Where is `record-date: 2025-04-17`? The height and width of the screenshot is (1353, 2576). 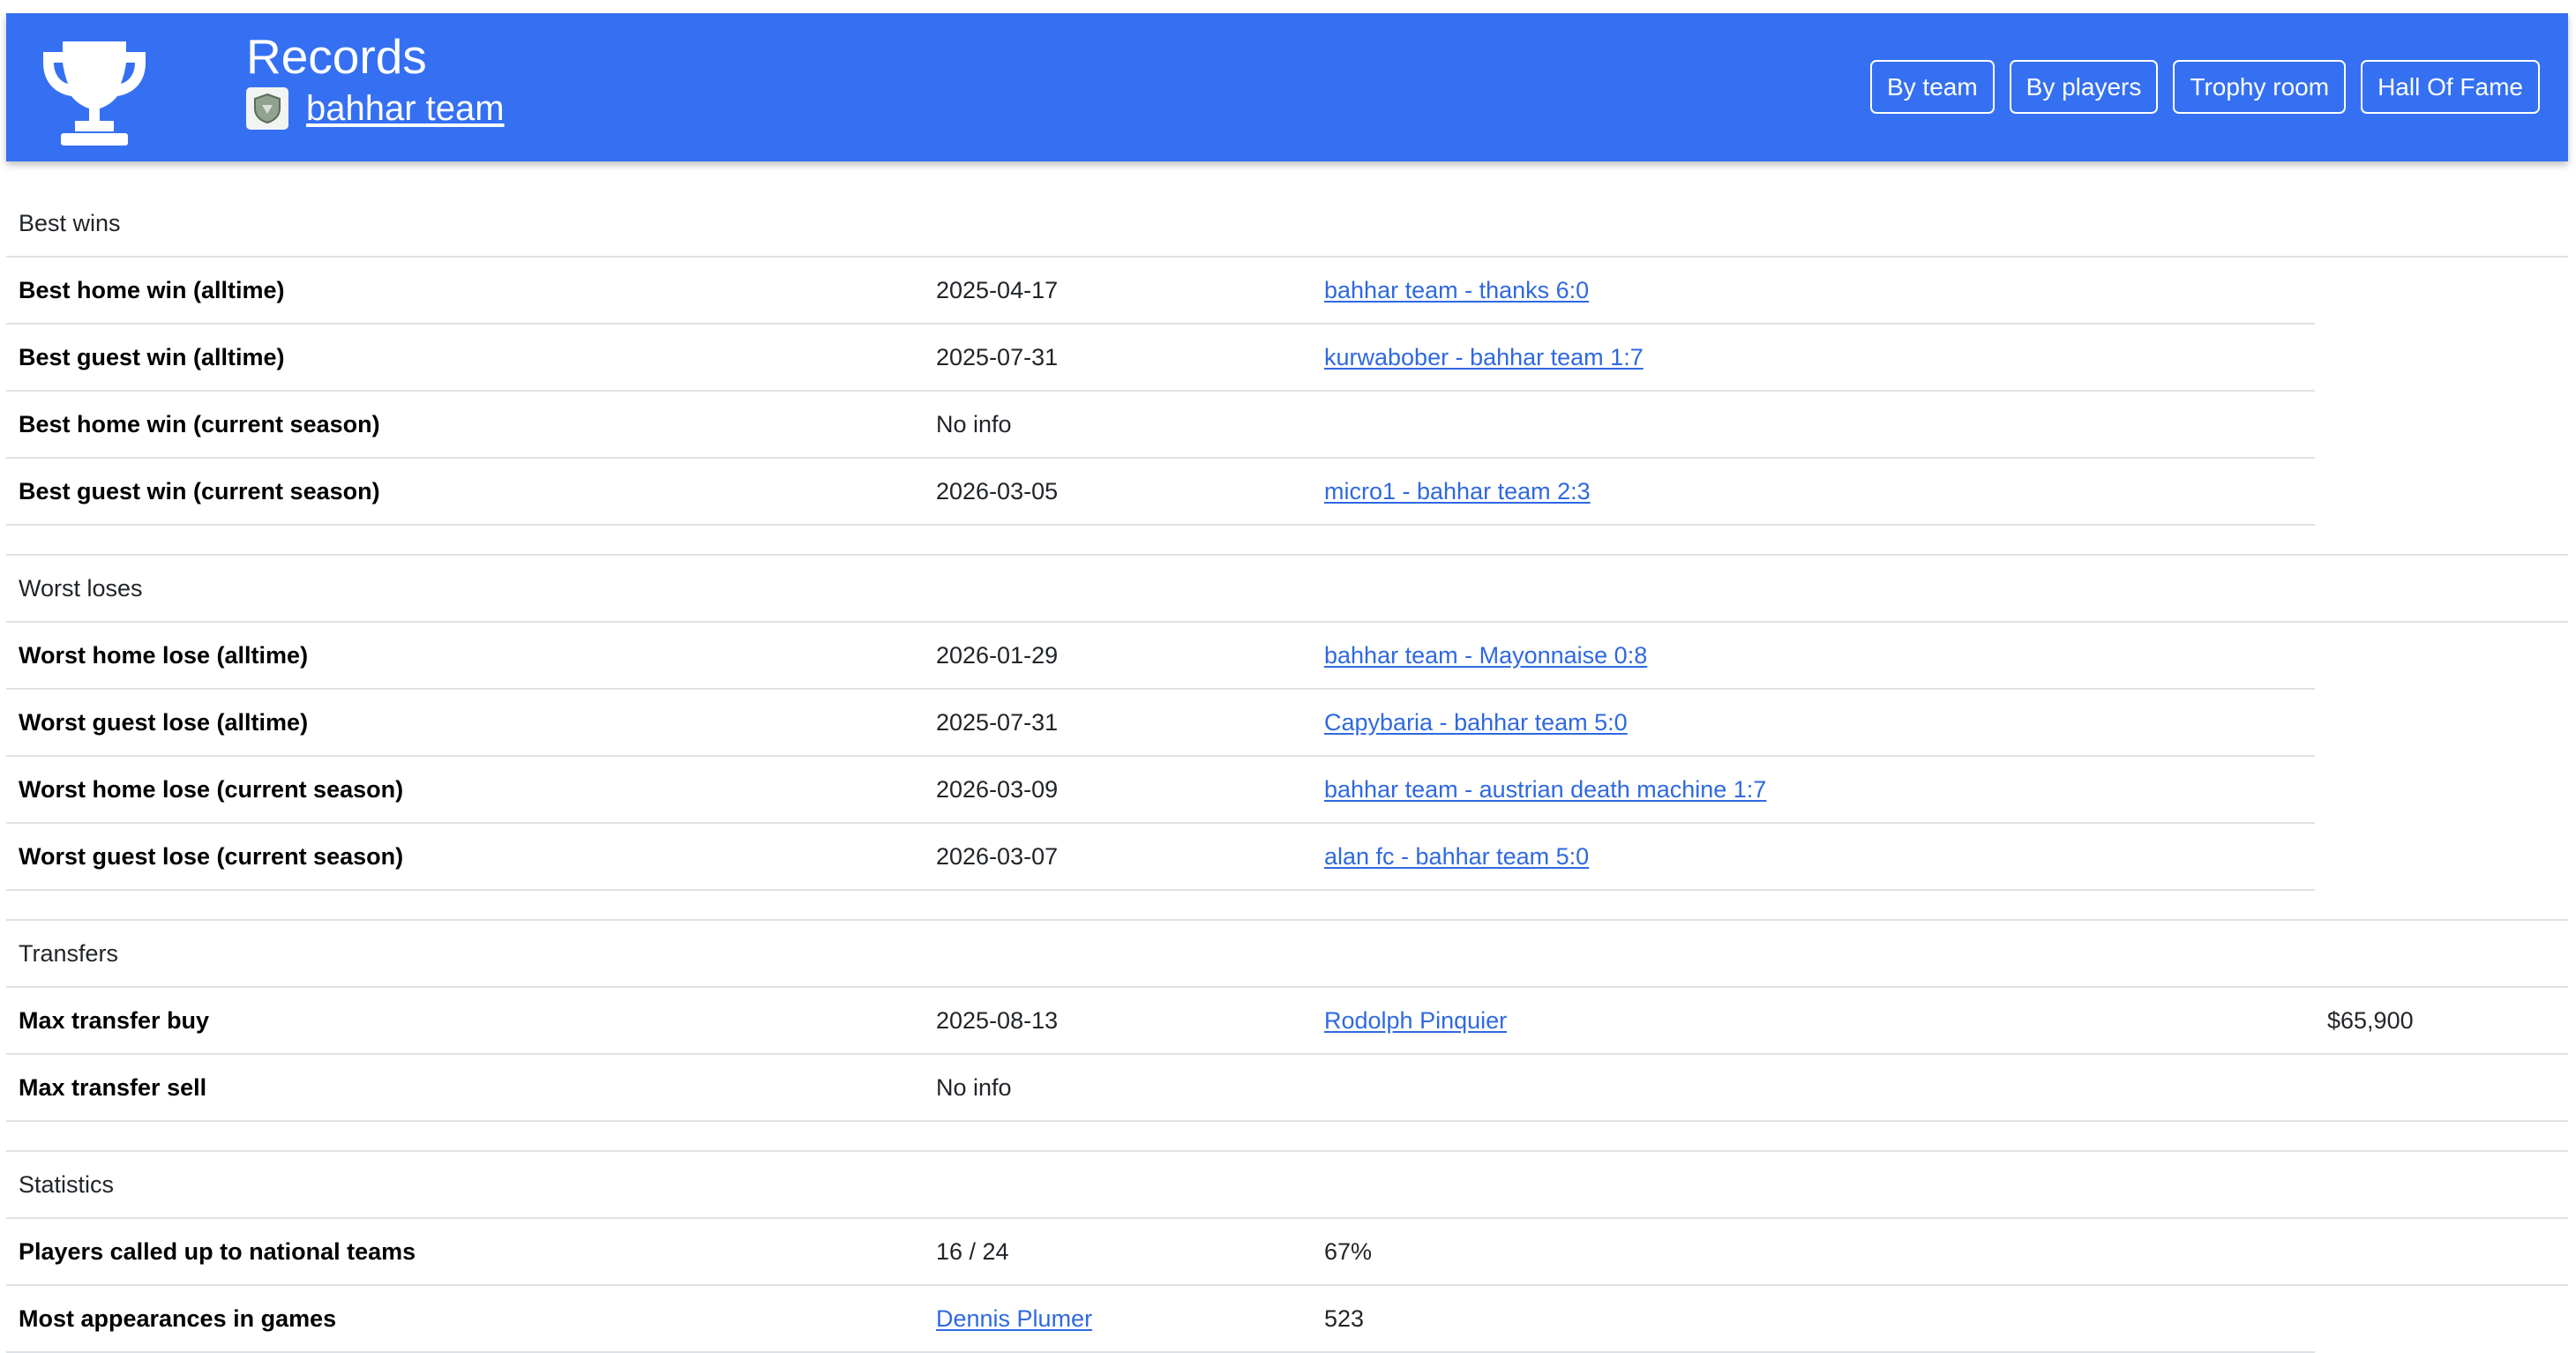
record-date: 2025-04-17 is located at coordinates (1118, 291).